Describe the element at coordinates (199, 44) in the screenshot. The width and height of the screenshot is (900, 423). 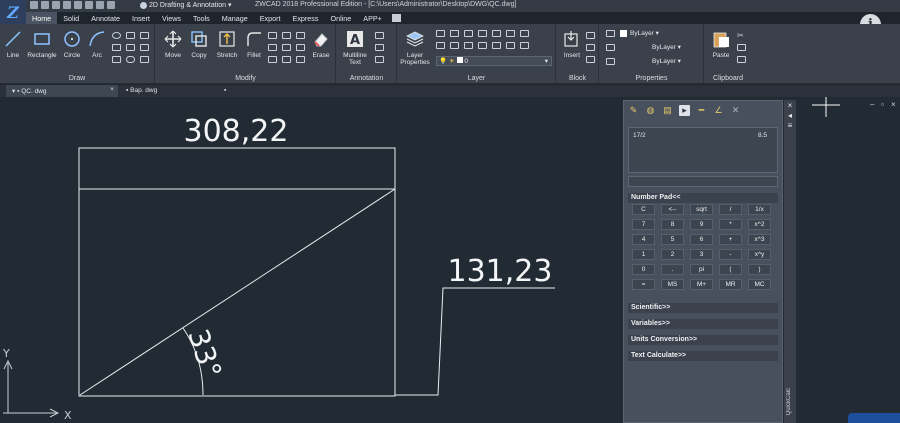
I see `copy-button: Copy` at that location.